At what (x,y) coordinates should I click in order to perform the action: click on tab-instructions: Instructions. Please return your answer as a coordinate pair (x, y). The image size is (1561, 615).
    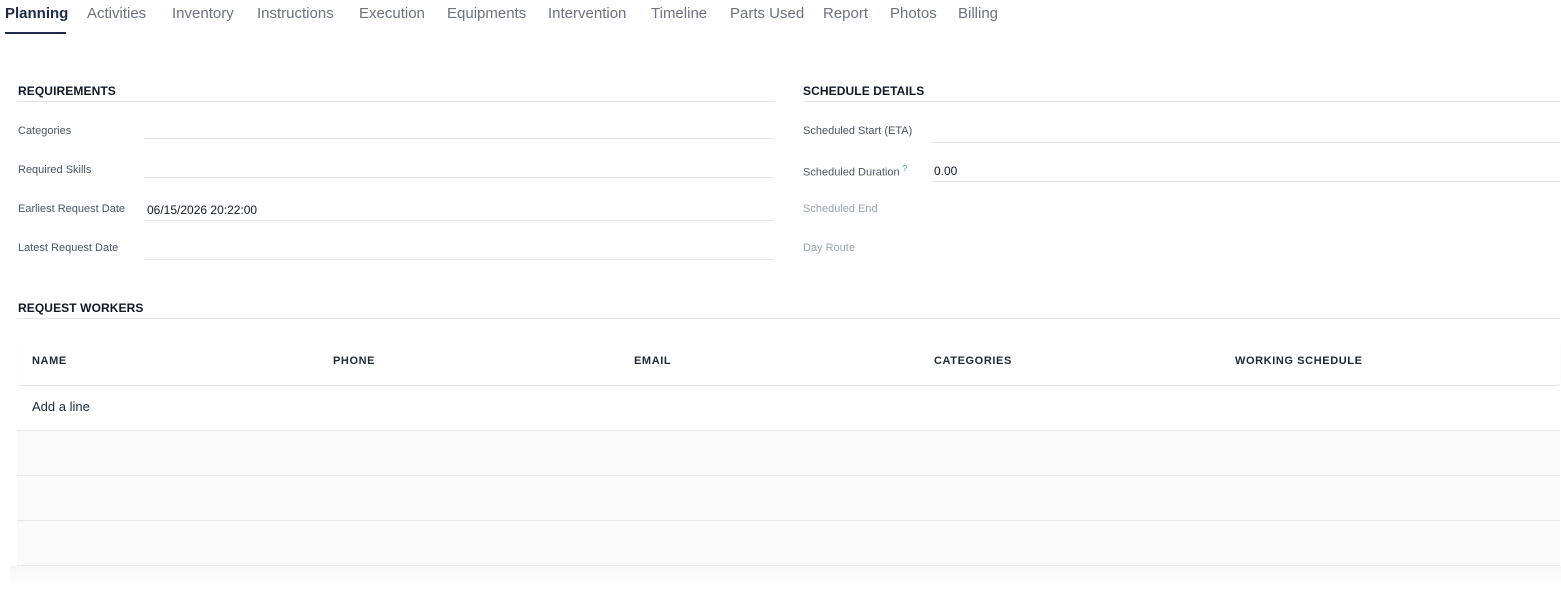
    Looking at the image, I should click on (295, 14).